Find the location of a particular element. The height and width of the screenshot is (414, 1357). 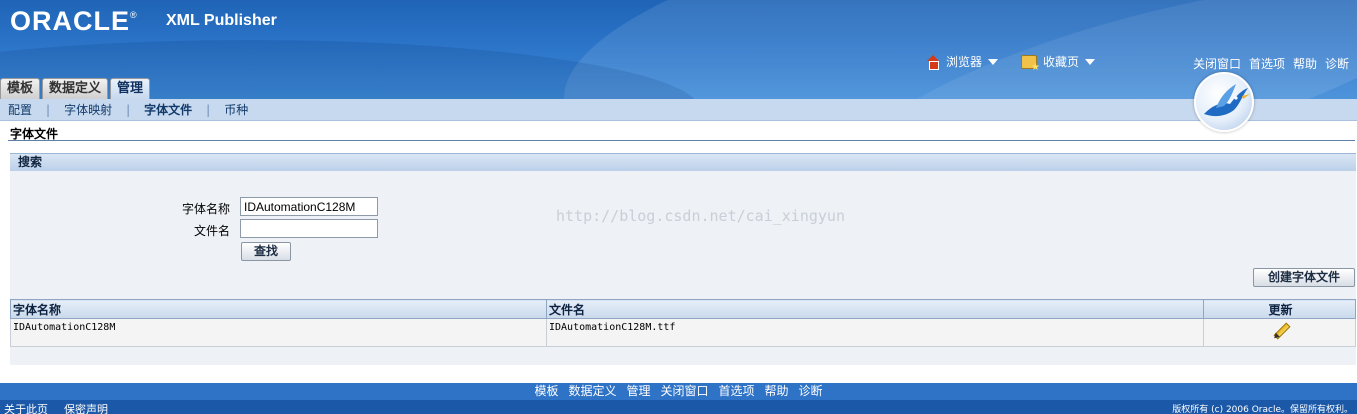

subnav-item-currencies: 币种 is located at coordinates (236, 109).